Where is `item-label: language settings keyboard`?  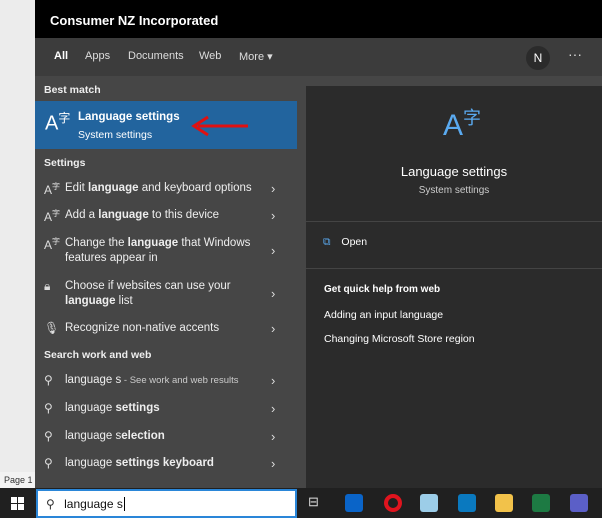
item-label: language settings keyboard is located at coordinates (139, 463).